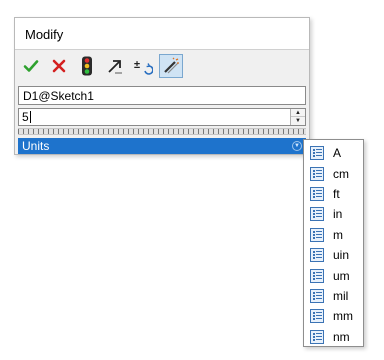  I want to click on unit-item-cm: cm, so click(333, 173).